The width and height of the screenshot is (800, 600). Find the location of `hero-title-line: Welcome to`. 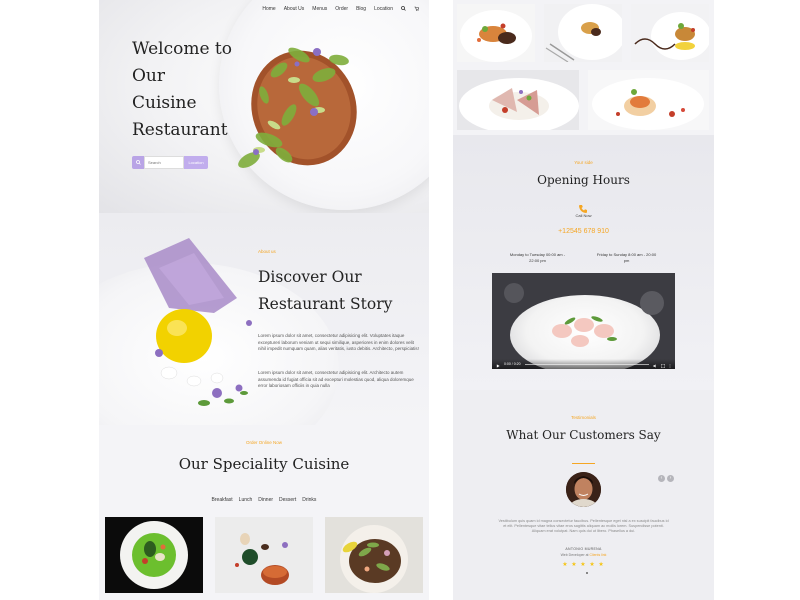

hero-title-line: Welcome to is located at coordinates (182, 49).